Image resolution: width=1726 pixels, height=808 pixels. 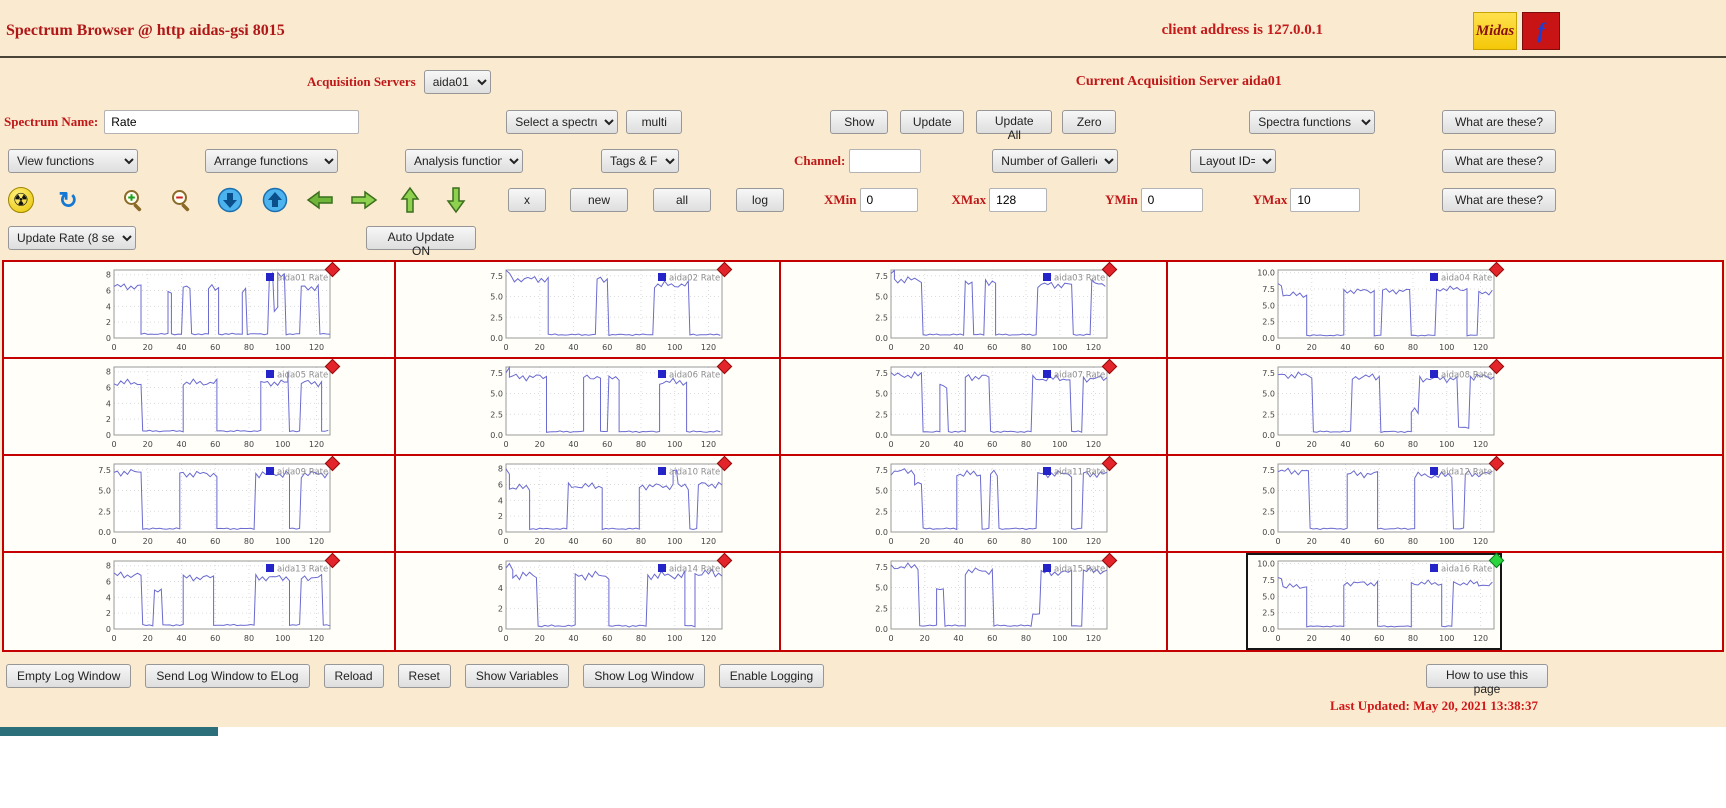 What do you see at coordinates (230, 200) in the screenshot?
I see `scroll-down-icon` at bounding box center [230, 200].